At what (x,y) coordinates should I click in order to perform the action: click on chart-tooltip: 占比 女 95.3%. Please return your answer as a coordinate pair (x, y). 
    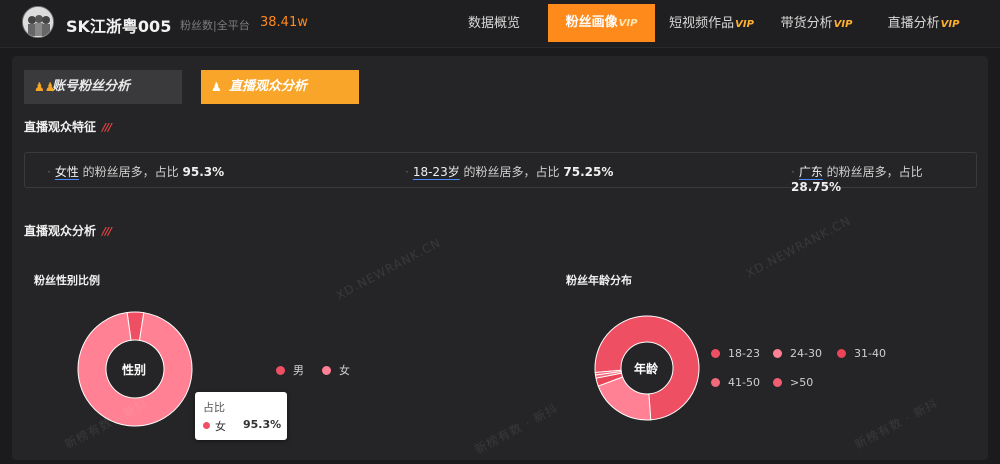
    Looking at the image, I should click on (241, 416).